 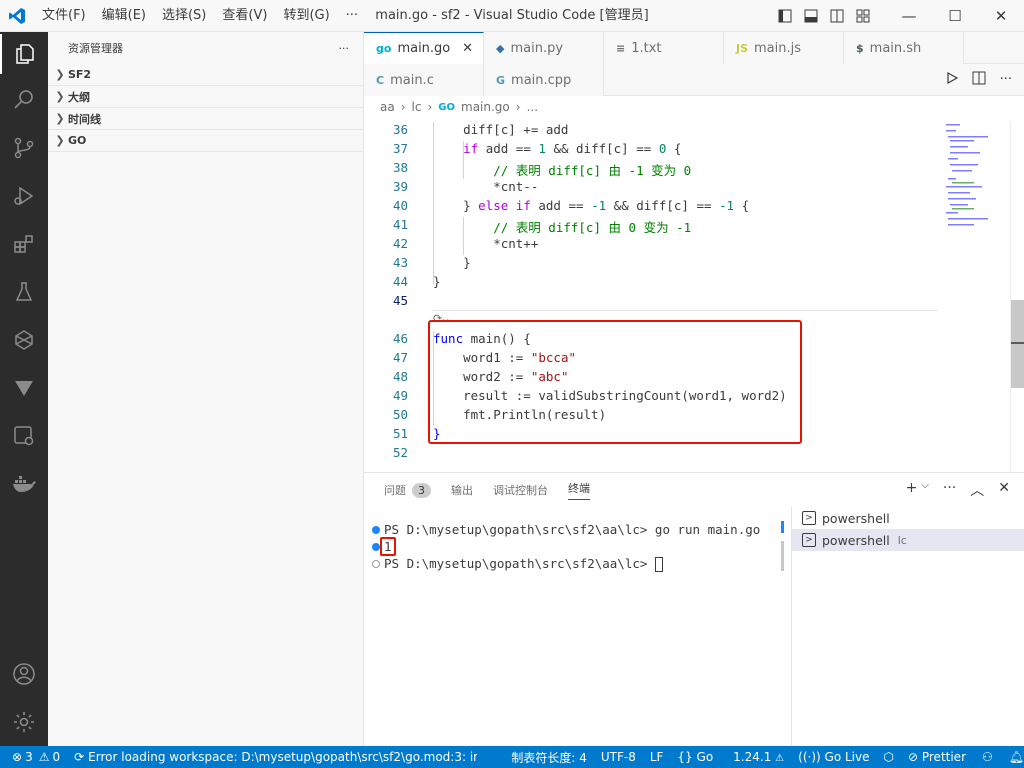 What do you see at coordinates (400, 148) in the screenshot?
I see `line-number: 37` at bounding box center [400, 148].